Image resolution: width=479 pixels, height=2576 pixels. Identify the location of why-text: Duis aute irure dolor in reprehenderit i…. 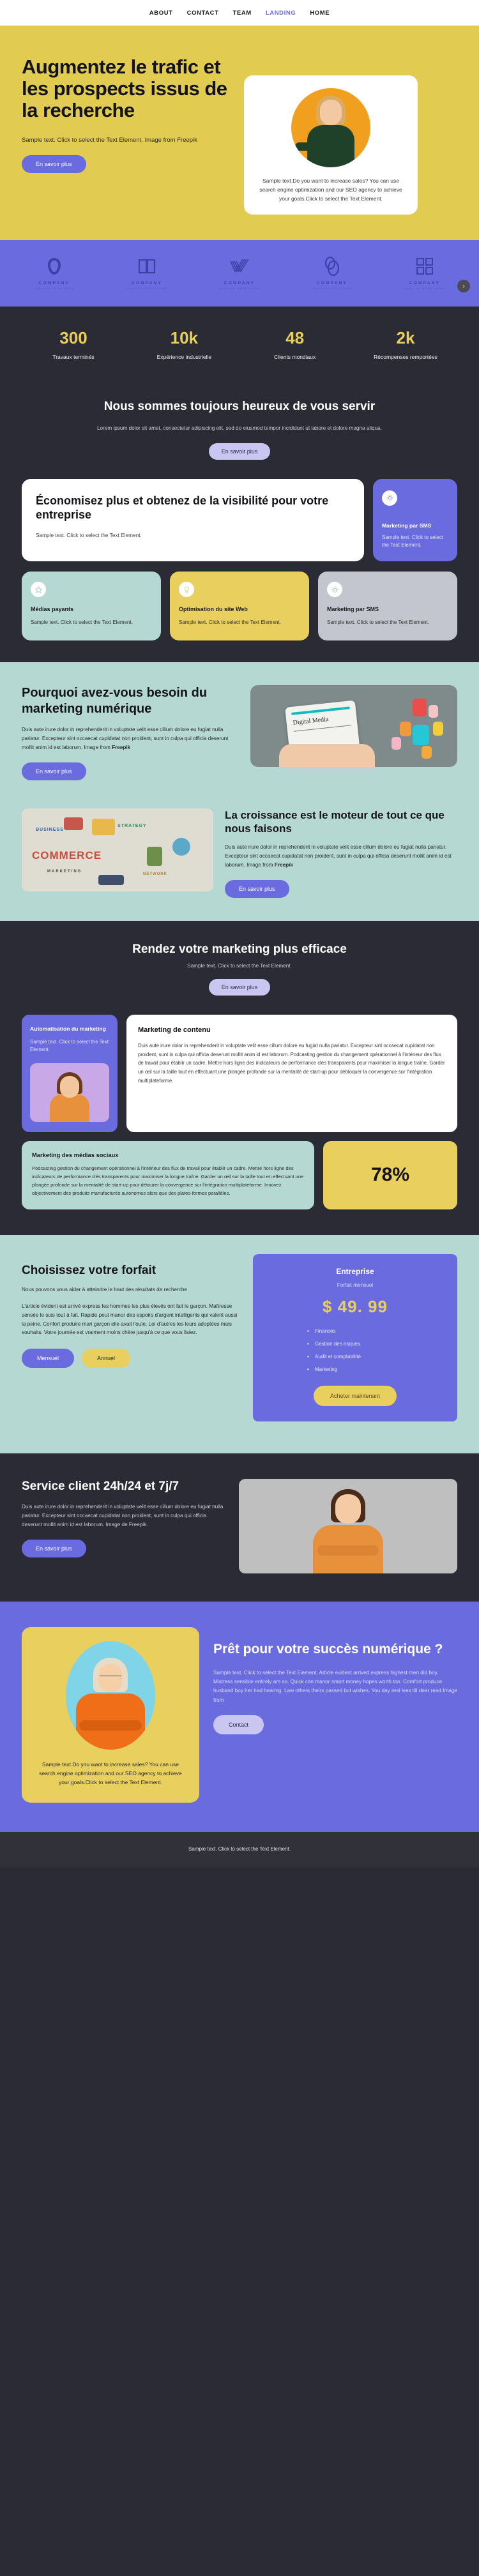
(126, 739).